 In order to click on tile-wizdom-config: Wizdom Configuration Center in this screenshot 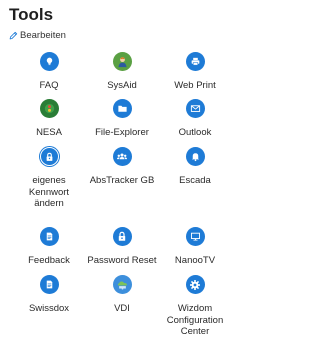, I will do `click(195, 306)`.